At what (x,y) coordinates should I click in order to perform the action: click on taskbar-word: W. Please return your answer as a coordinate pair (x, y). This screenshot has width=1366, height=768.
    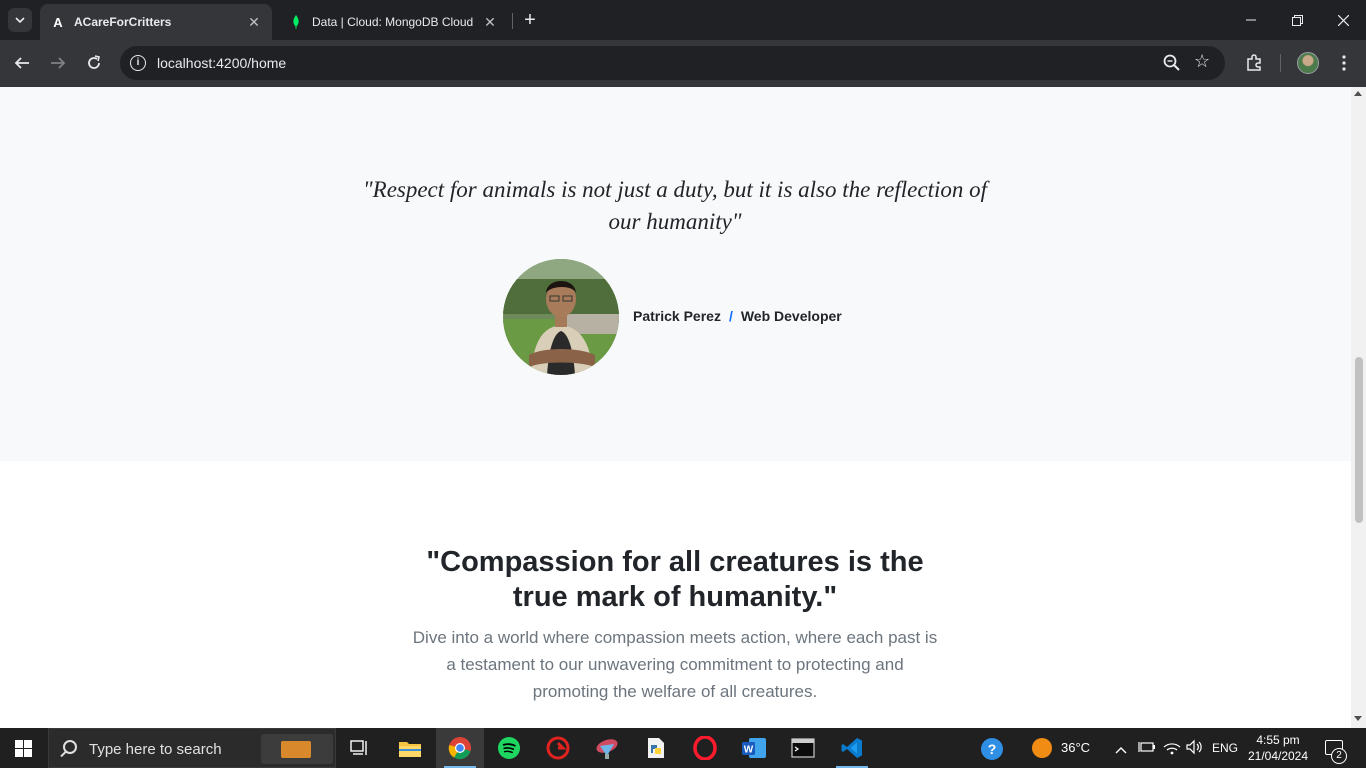
    Looking at the image, I should click on (754, 748).